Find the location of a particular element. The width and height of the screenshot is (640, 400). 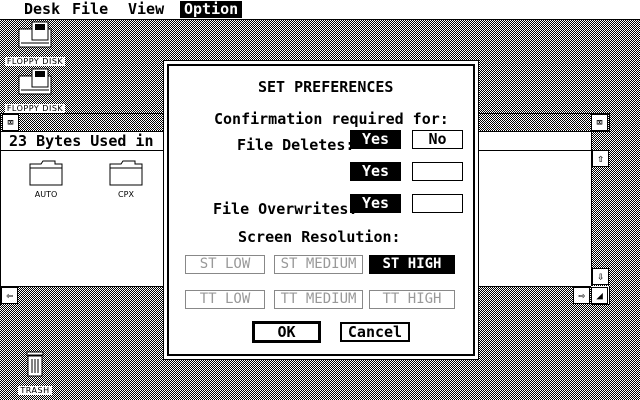

tt-high-button: TT HIGH is located at coordinates (412, 299).